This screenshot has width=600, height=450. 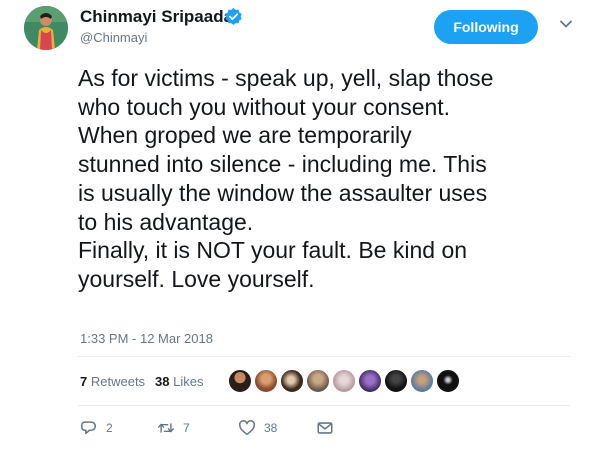 I want to click on tweet-text-line: who touch you without your consent., so click(x=264, y=106).